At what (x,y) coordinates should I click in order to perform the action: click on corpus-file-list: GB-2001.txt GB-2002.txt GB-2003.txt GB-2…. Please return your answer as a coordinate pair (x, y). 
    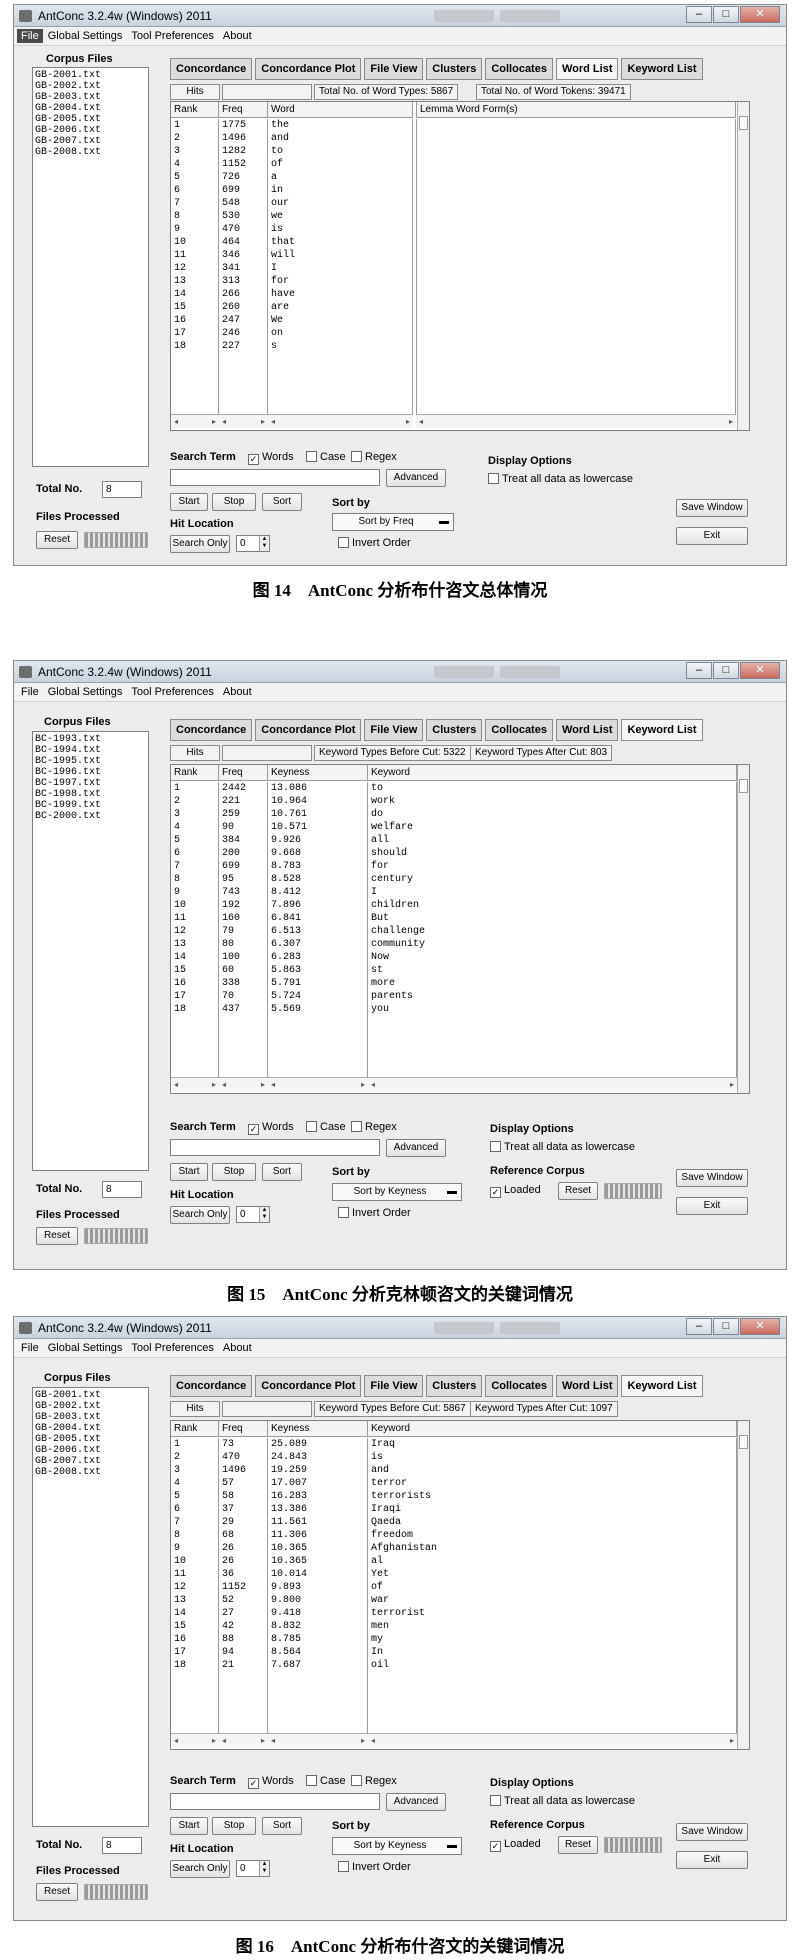
    Looking at the image, I should click on (90, 1607).